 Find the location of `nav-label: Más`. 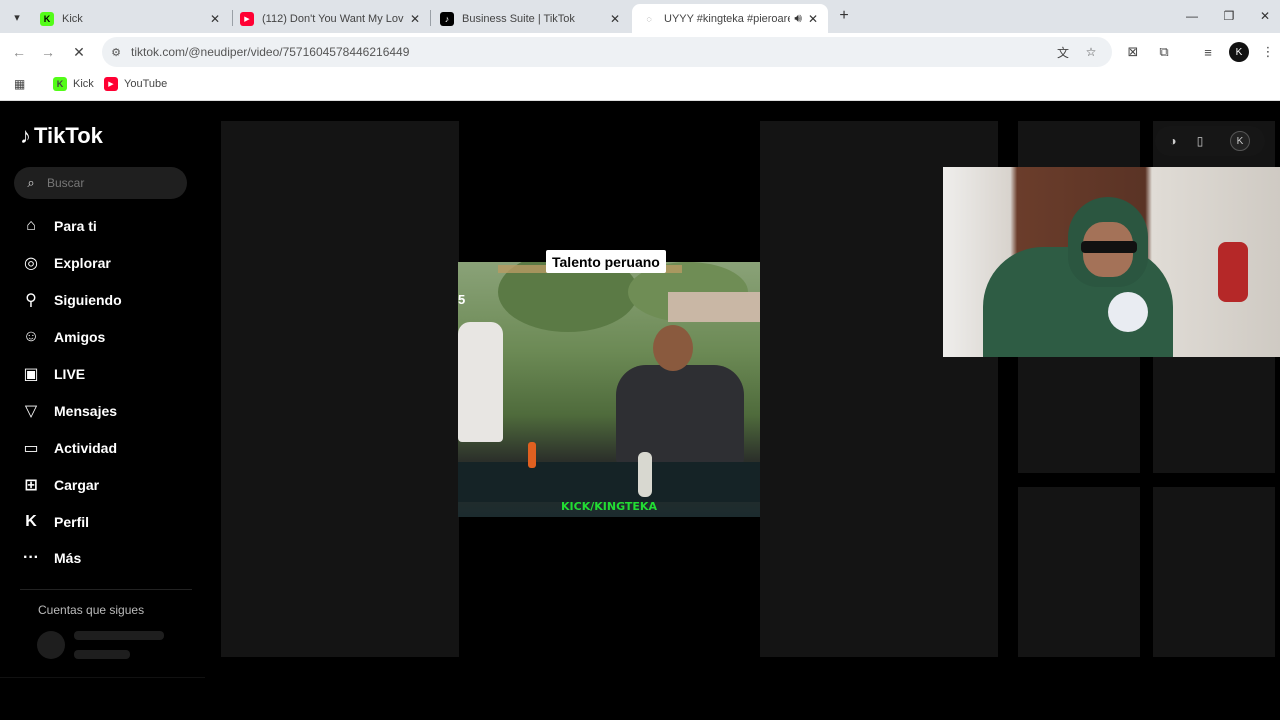

nav-label: Más is located at coordinates (68, 558).